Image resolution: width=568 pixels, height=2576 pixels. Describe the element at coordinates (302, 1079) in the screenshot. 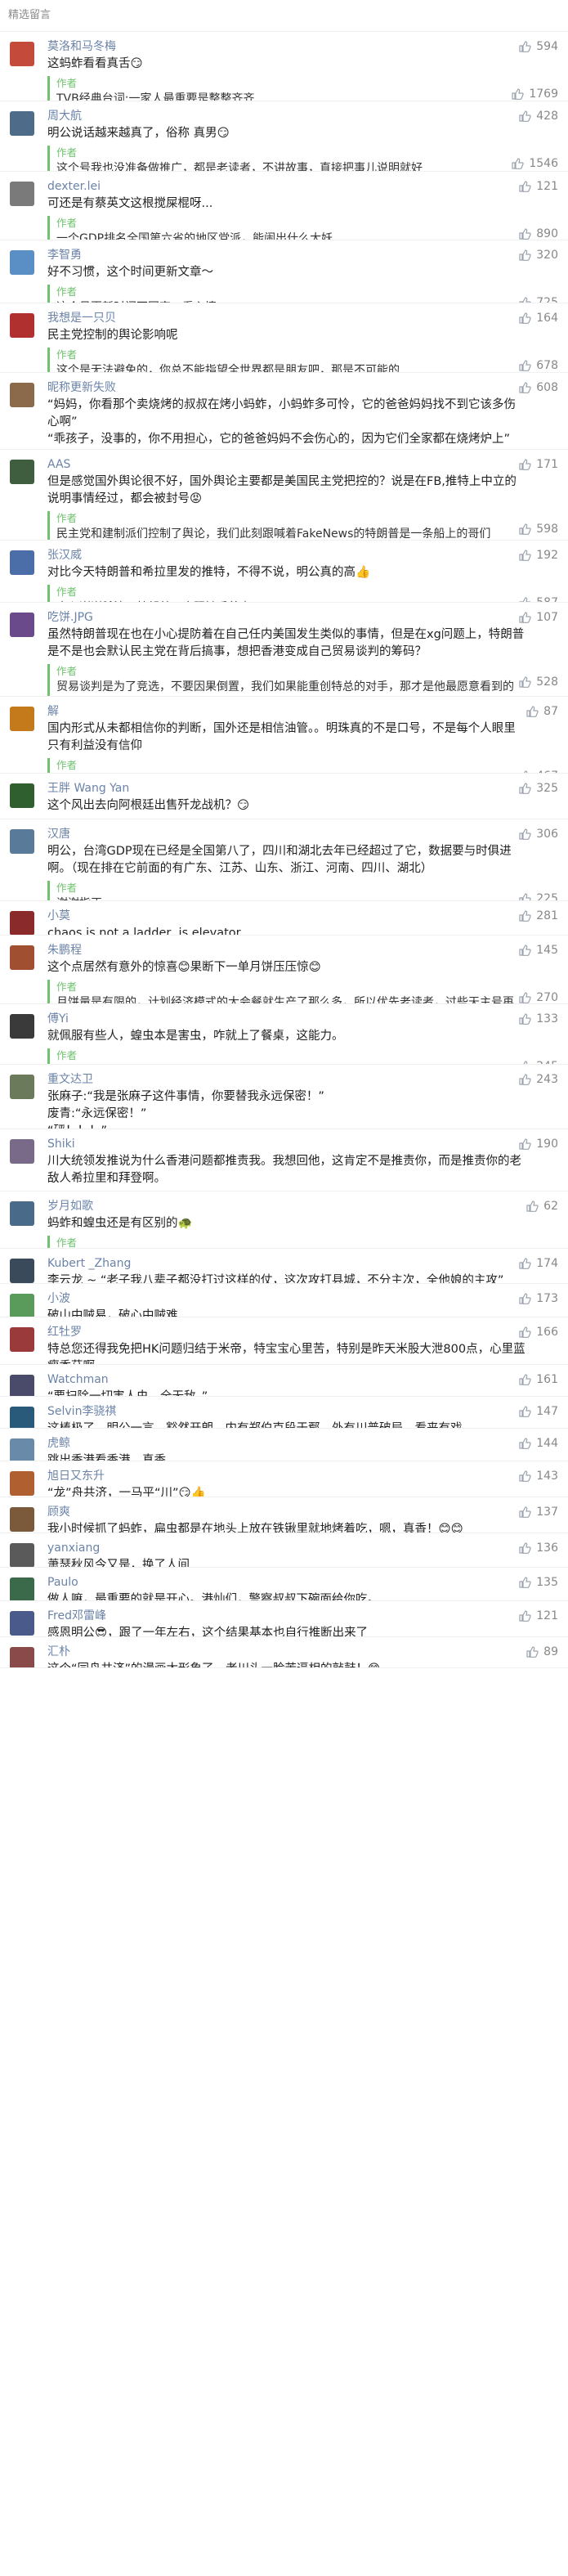

I see `comment-author: 重文达卫` at that location.